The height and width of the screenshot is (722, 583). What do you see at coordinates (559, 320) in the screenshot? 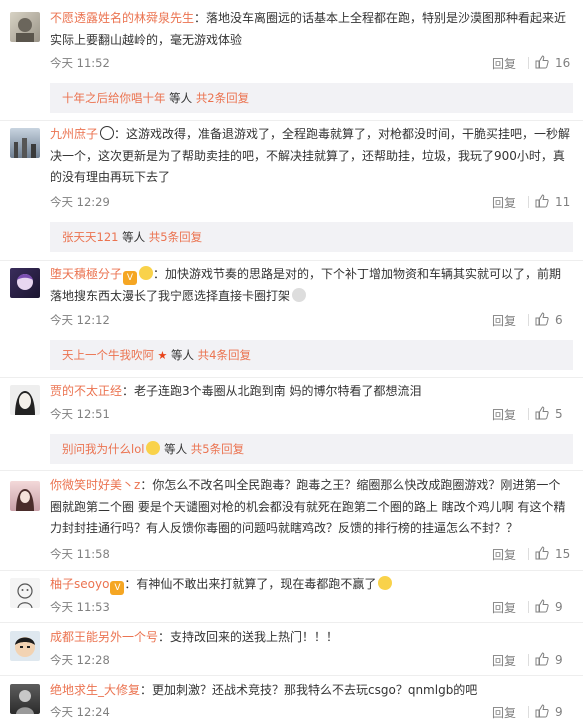
I see `like-count: 6` at bounding box center [559, 320].